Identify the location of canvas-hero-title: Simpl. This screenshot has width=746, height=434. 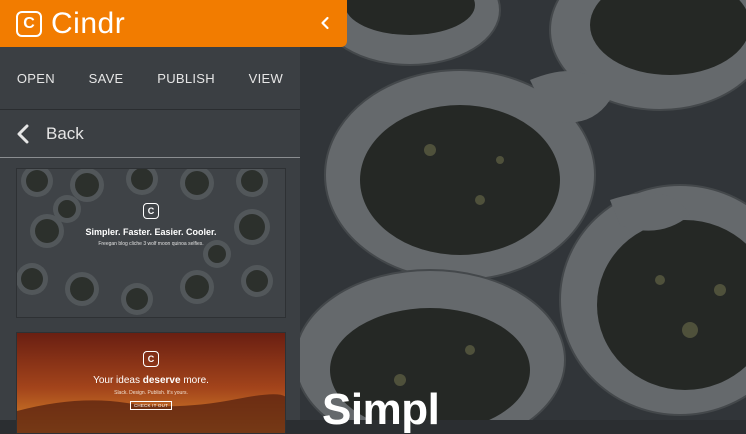
(381, 409).